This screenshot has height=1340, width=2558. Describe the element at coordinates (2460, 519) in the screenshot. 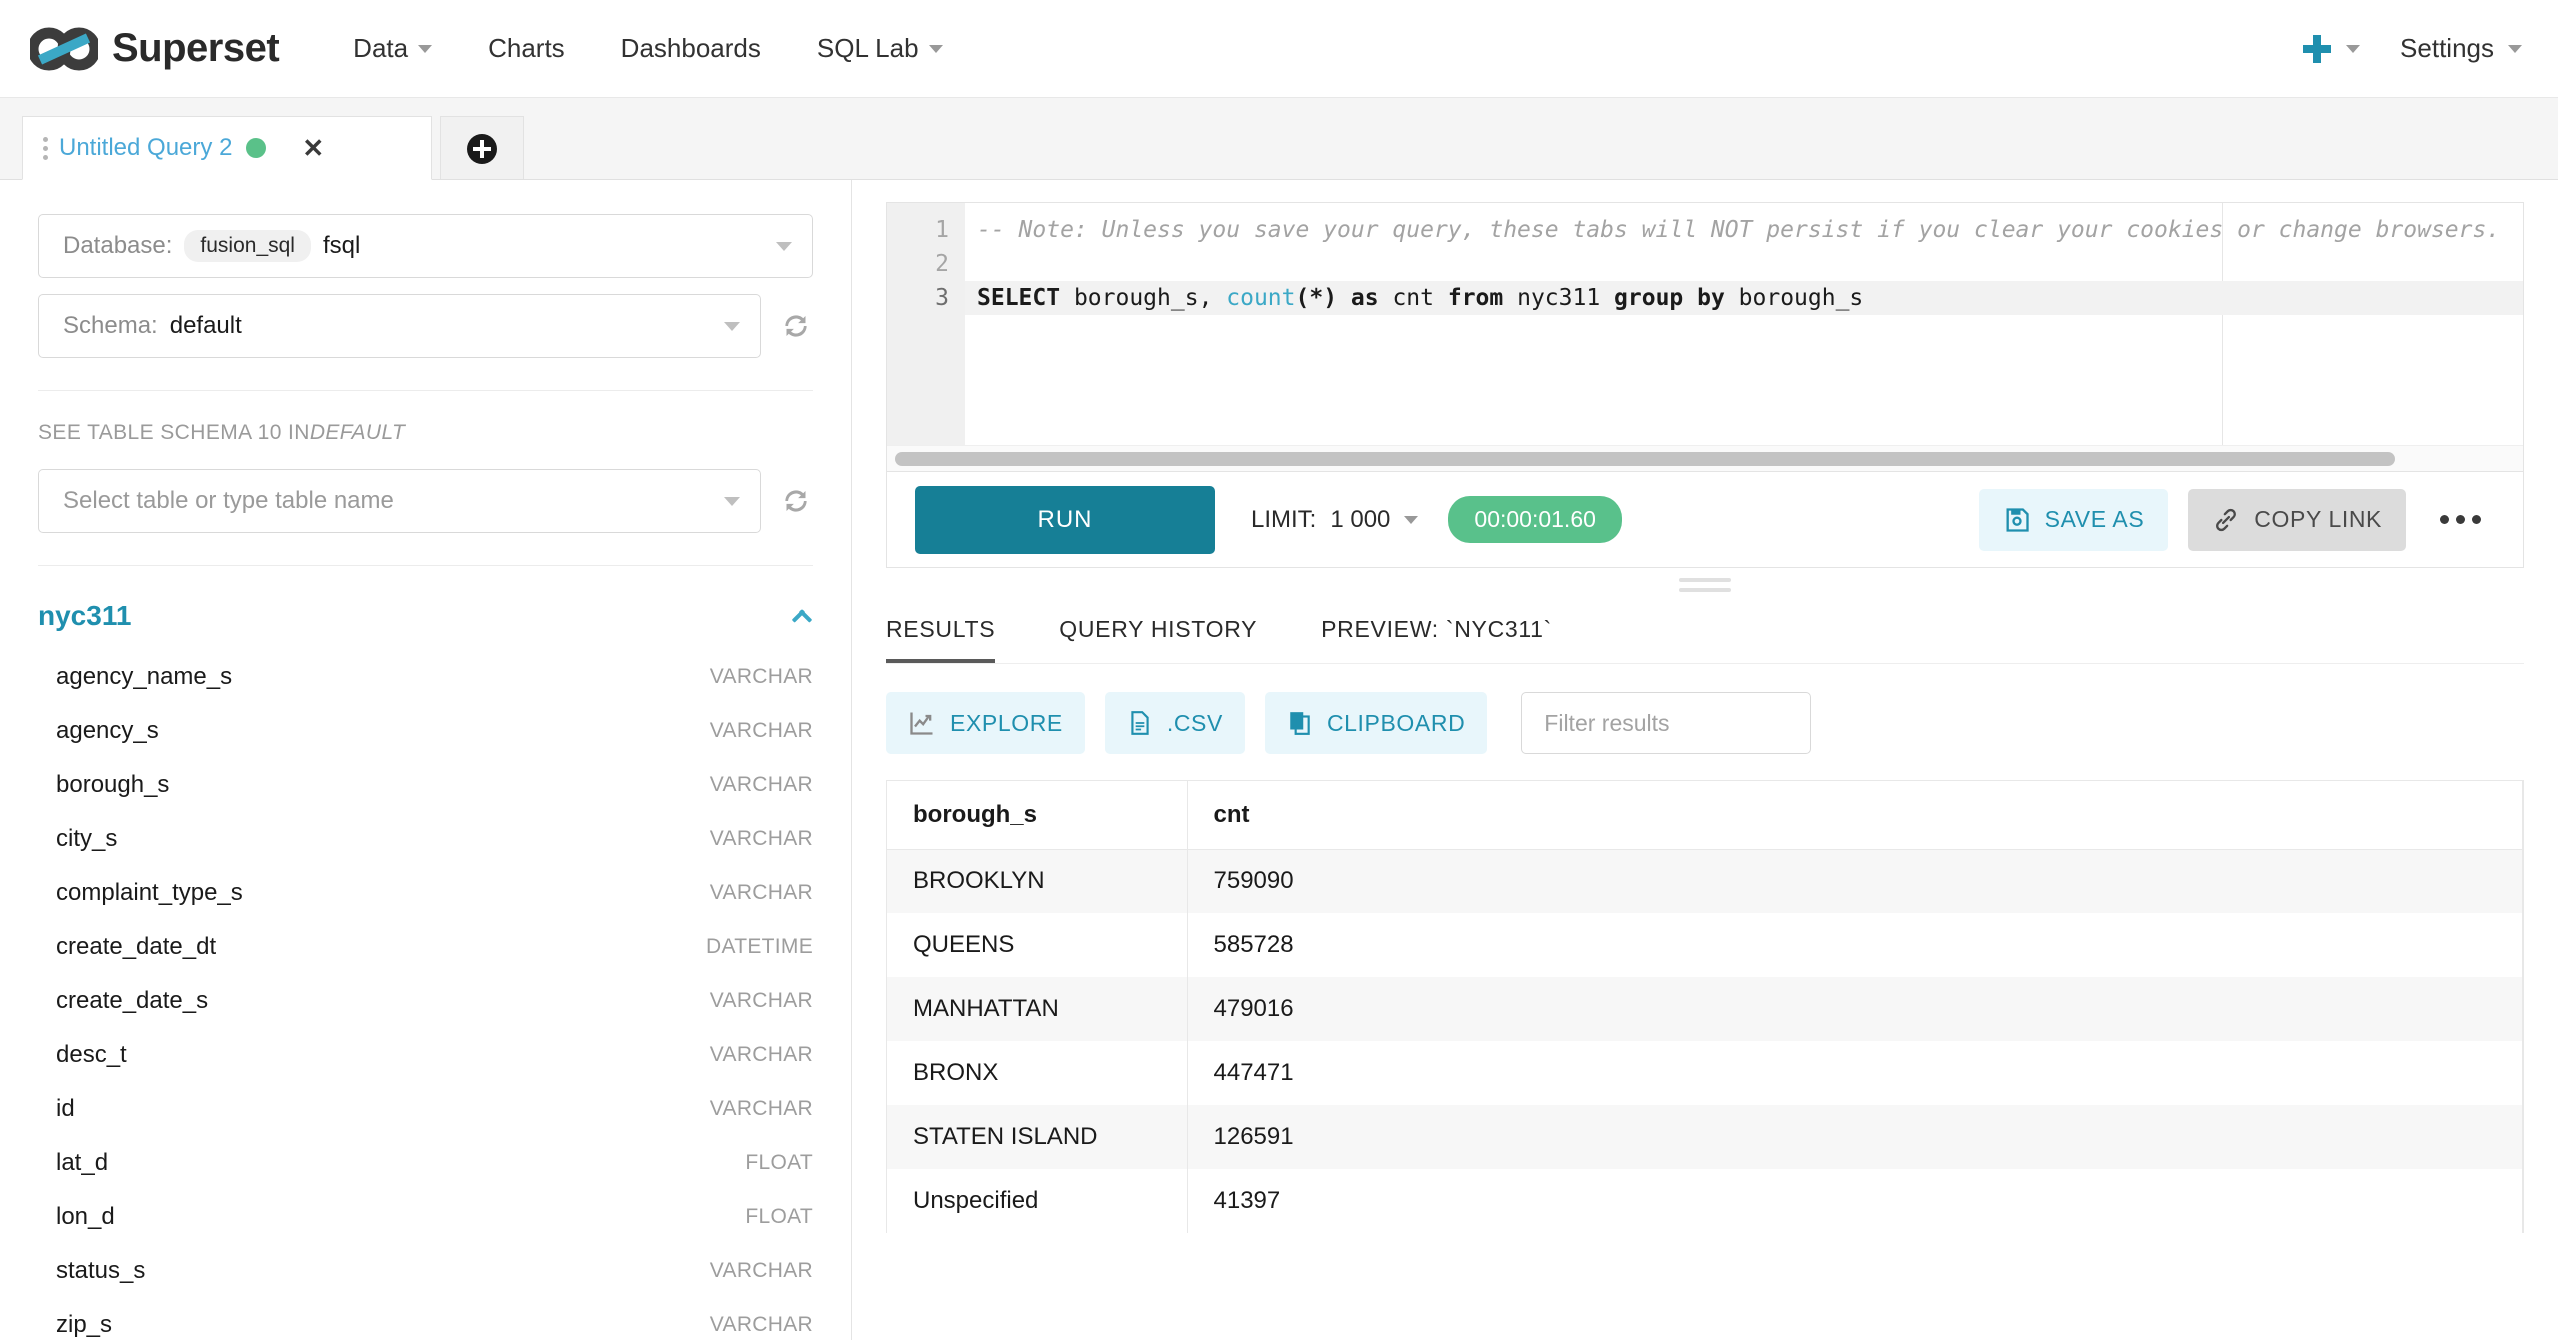

I see `more-options-button` at that location.